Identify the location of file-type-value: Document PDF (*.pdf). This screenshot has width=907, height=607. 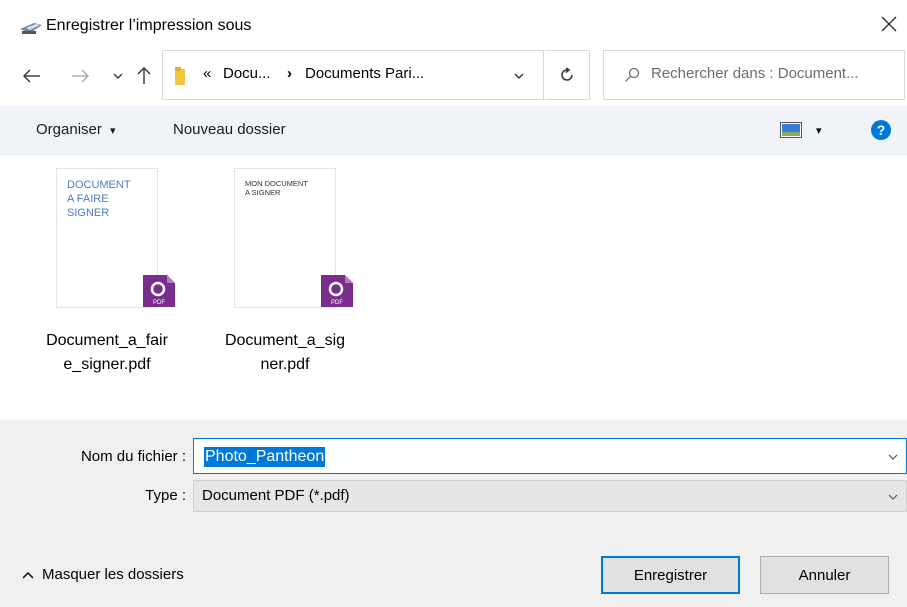
(276, 495).